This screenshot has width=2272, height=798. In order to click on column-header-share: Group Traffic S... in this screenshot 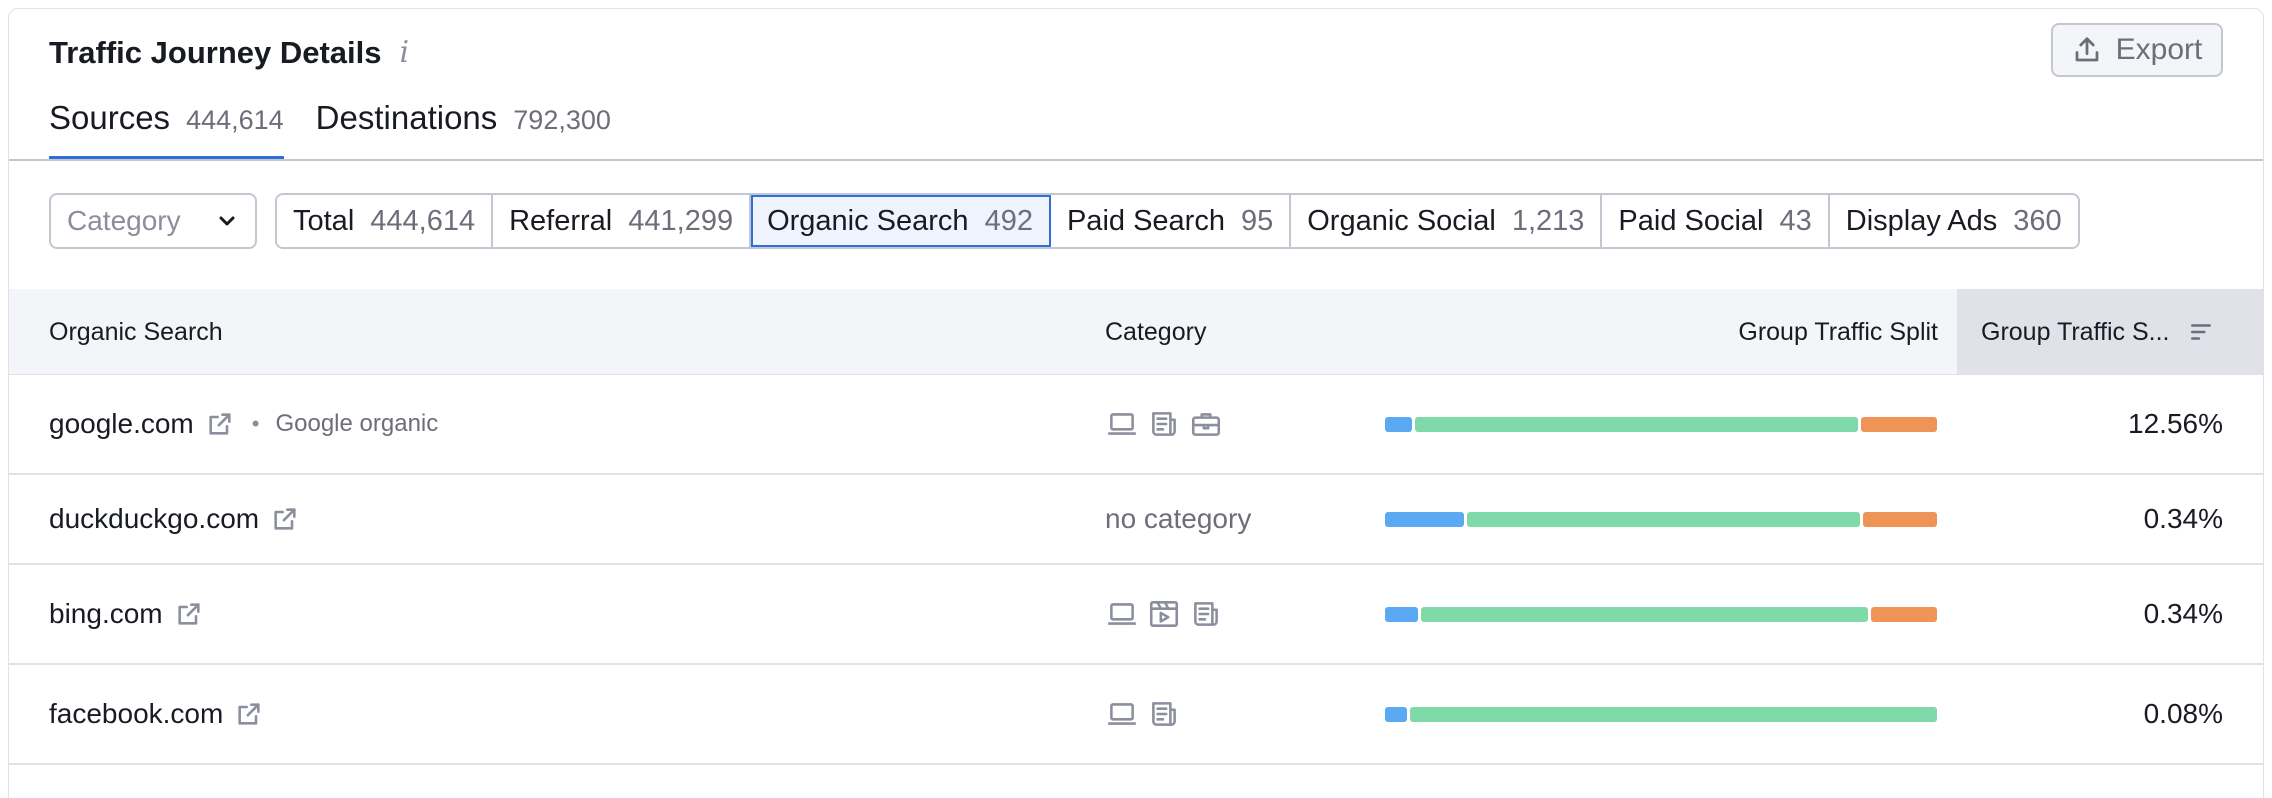, I will do `click(2110, 332)`.